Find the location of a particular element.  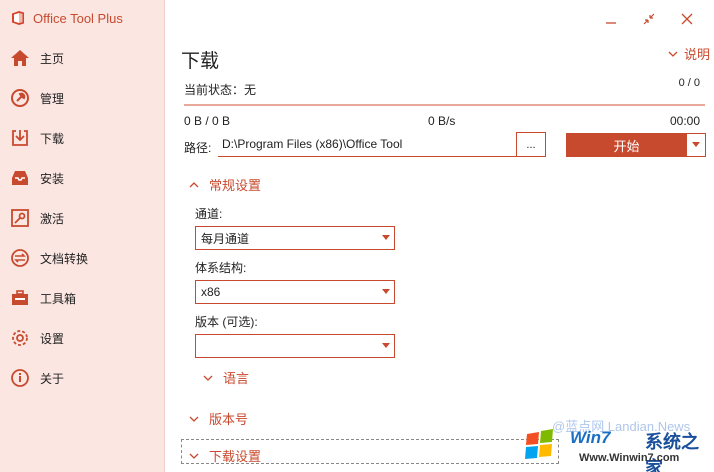

restore-button is located at coordinates (649, 19).